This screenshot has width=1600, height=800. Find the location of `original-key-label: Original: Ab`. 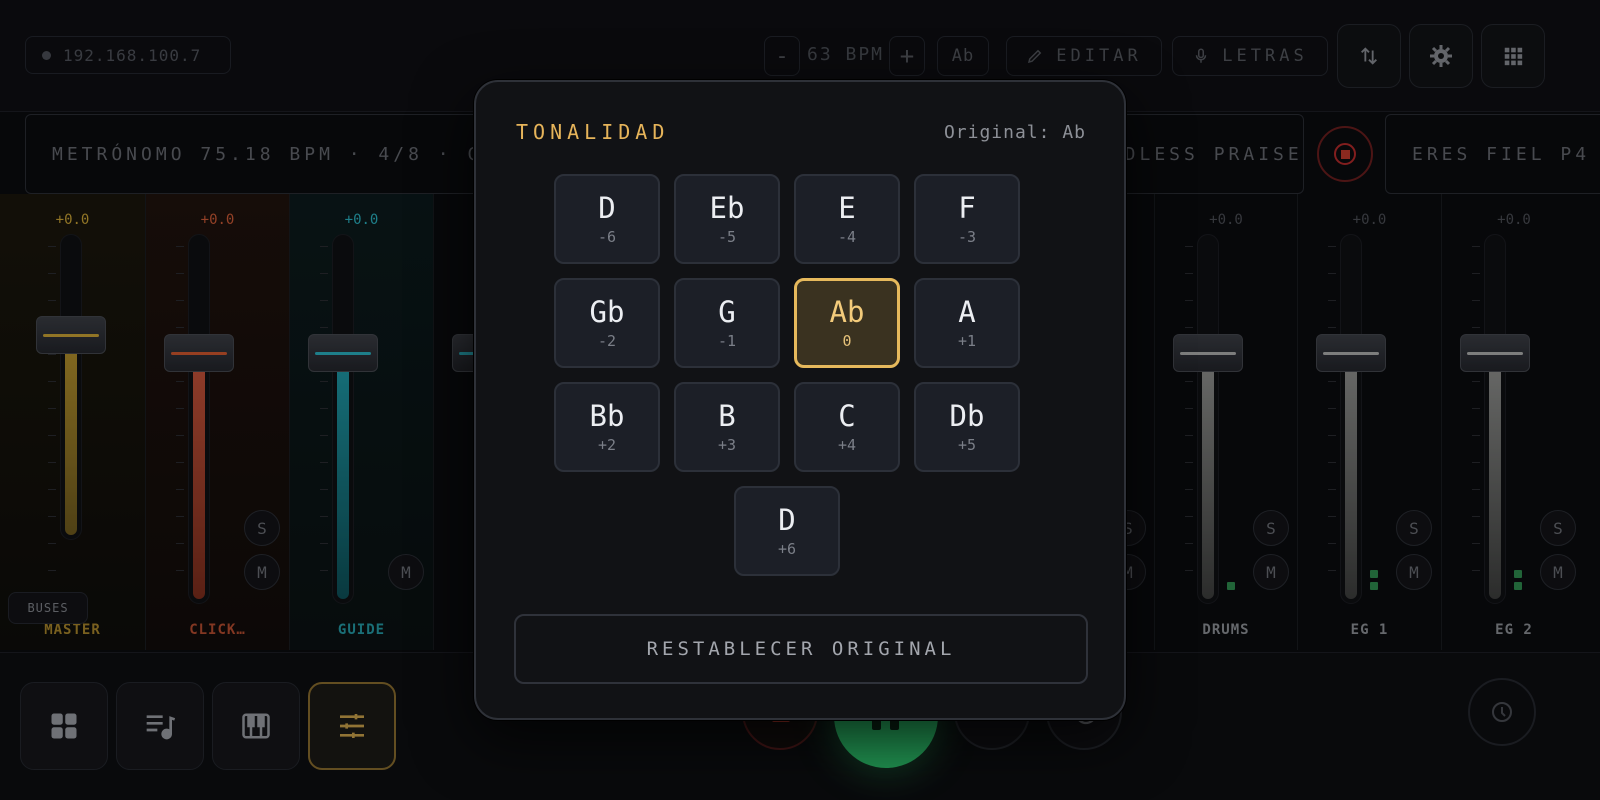

original-key-label: Original: Ab is located at coordinates (1014, 132).